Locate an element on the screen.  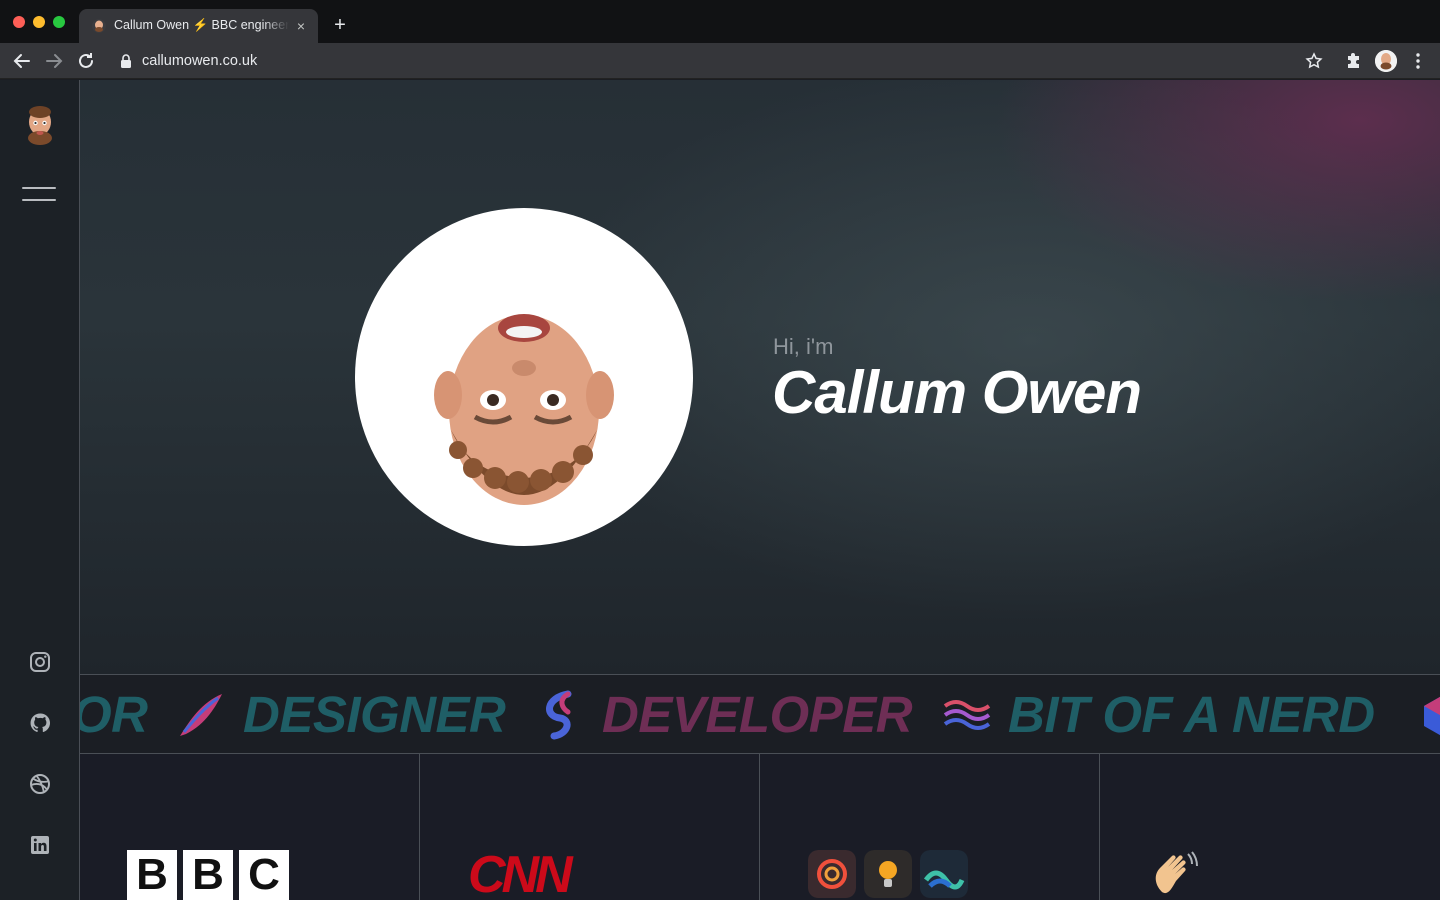
hero-greeting: Hi, i'm is located at coordinates (803, 346).